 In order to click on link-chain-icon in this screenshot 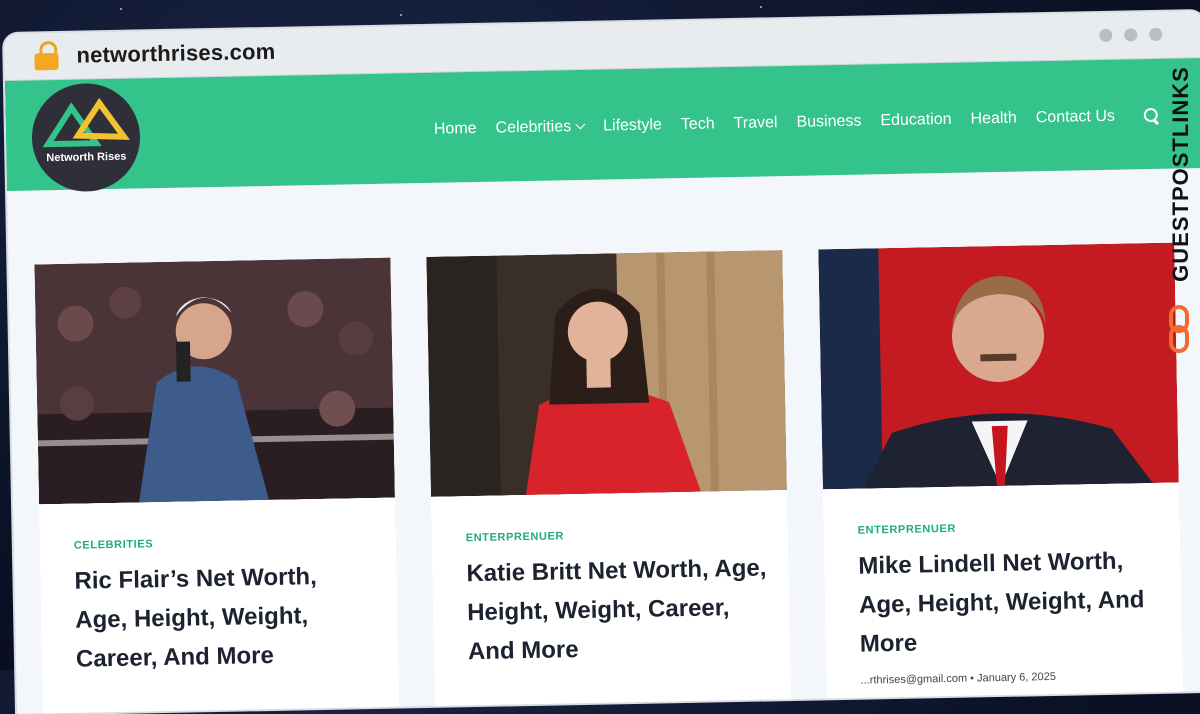, I will do `click(1179, 329)`.